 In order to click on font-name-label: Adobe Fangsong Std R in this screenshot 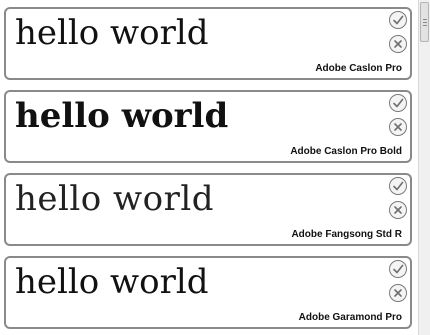, I will do `click(346, 234)`.